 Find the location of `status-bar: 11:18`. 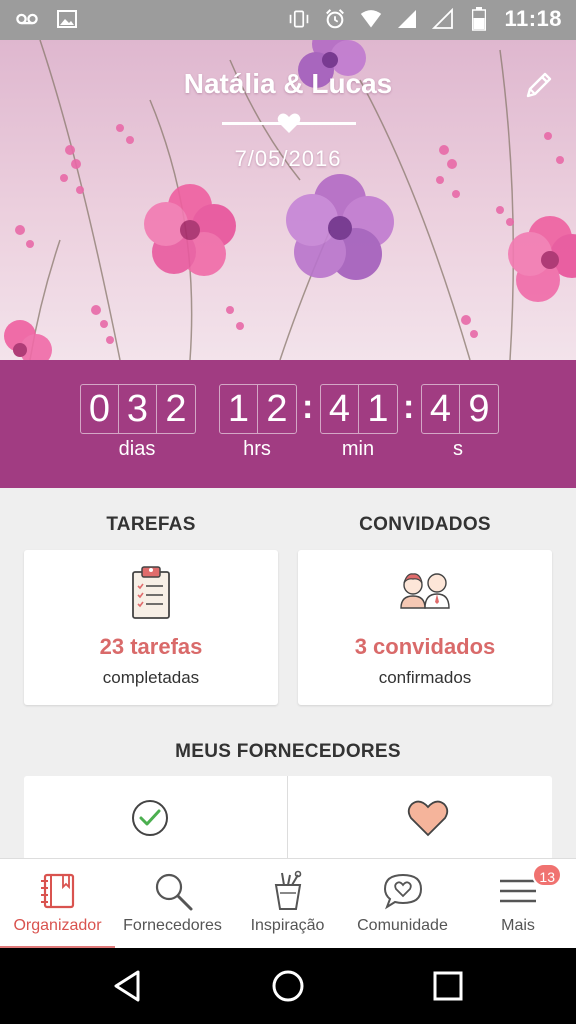

status-bar: 11:18 is located at coordinates (288, 20).